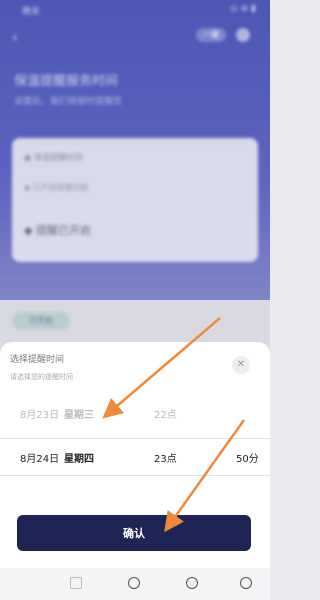  I want to click on page-subline: 设置后，我们将按时提醒您, so click(68, 102).